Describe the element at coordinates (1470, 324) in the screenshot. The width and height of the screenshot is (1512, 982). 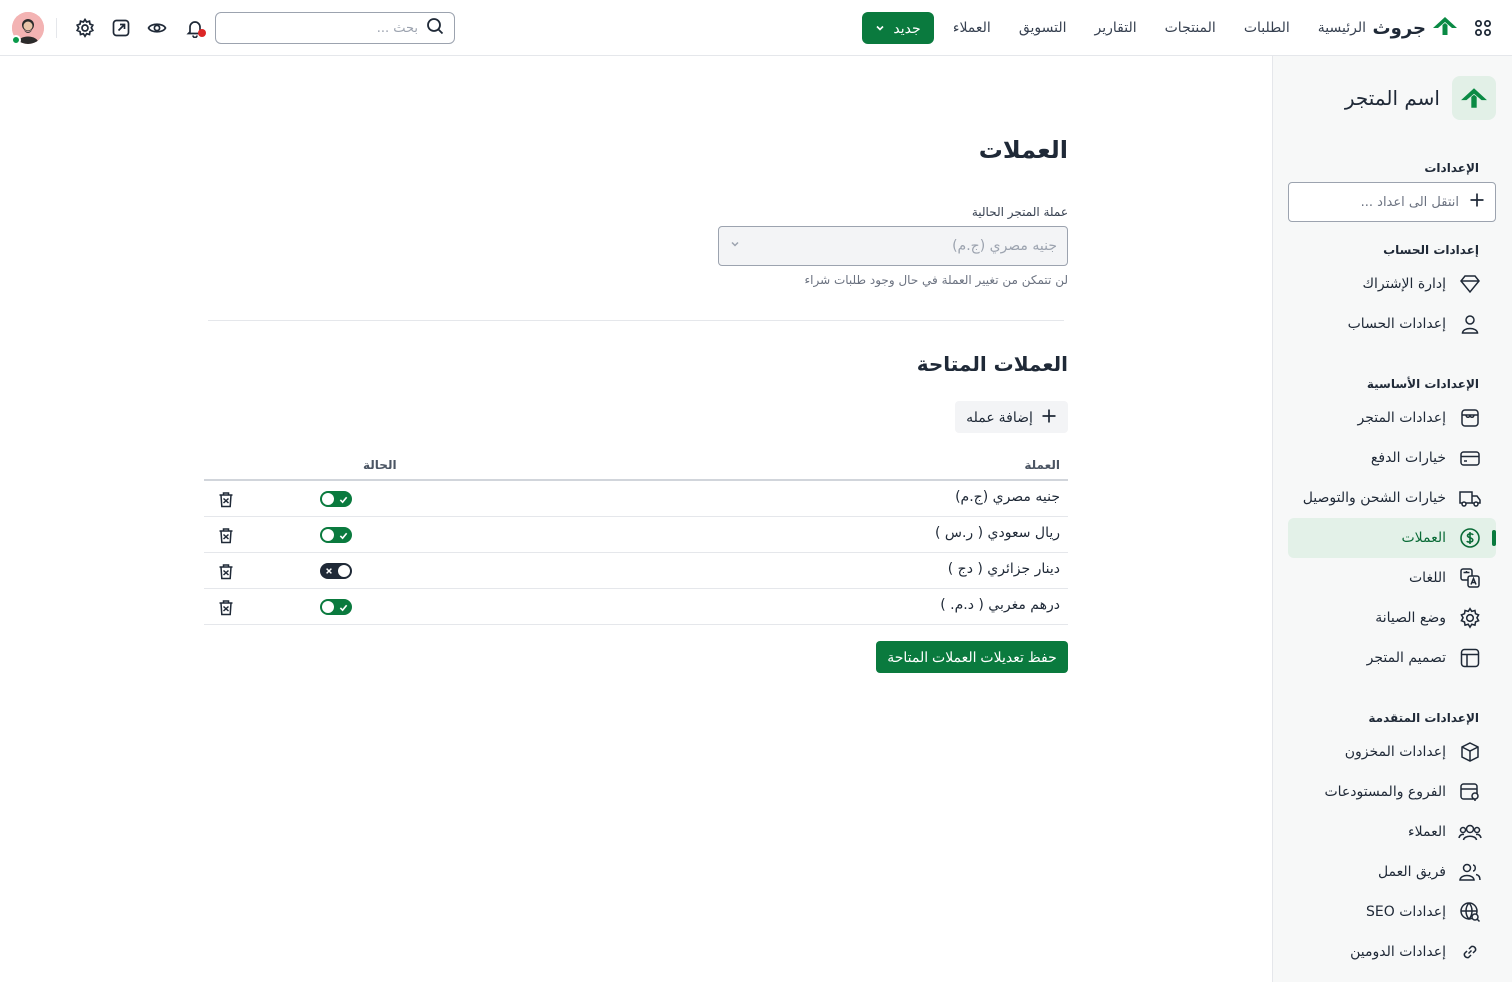
I see `user-icon` at that location.